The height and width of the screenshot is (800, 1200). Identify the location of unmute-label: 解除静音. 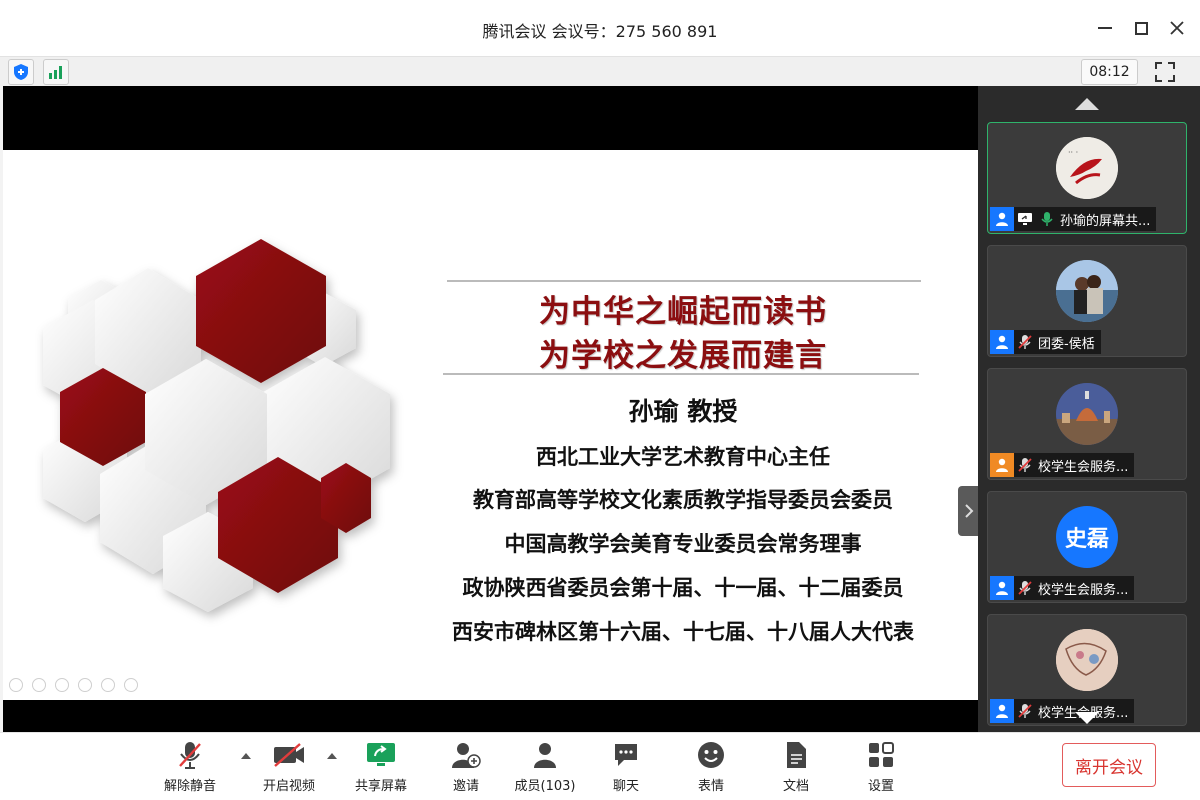
(189, 786).